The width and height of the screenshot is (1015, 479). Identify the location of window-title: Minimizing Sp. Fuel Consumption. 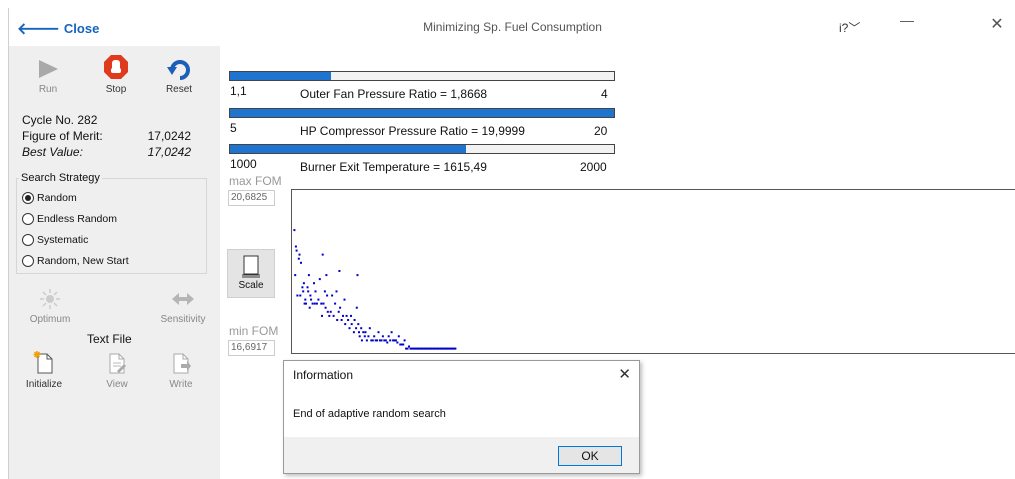
(512, 27).